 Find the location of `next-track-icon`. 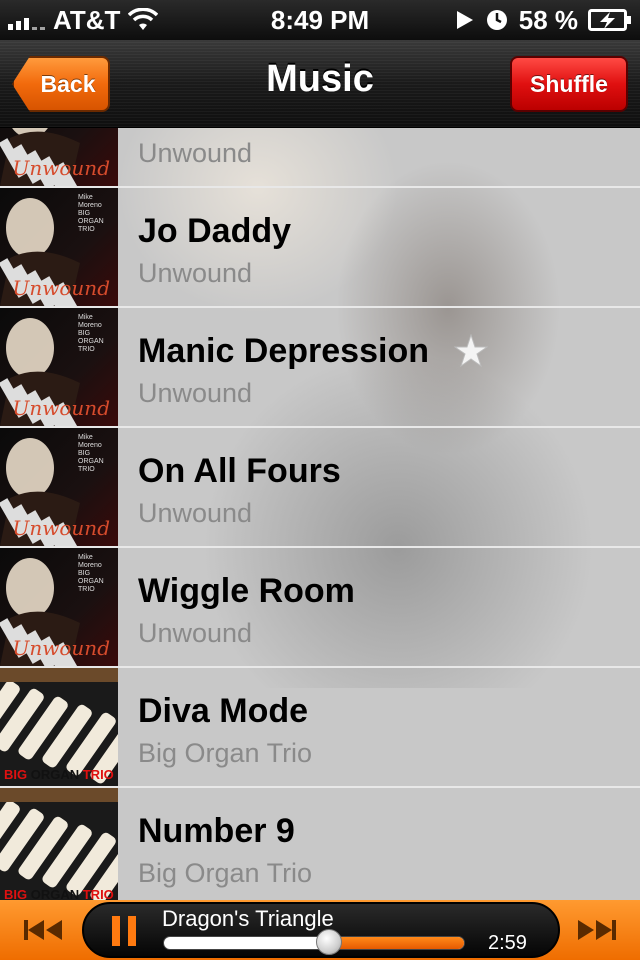

next-track-icon is located at coordinates (597, 930).